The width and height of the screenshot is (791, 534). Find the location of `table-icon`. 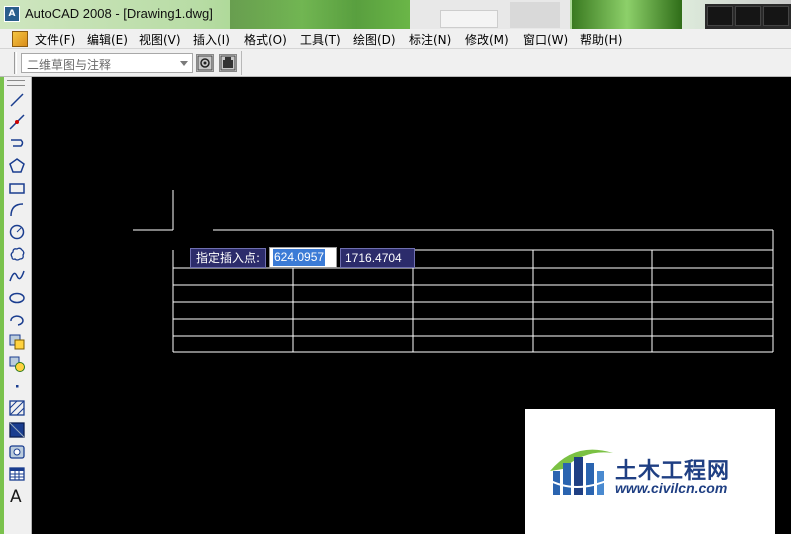

table-icon is located at coordinates (17, 474).